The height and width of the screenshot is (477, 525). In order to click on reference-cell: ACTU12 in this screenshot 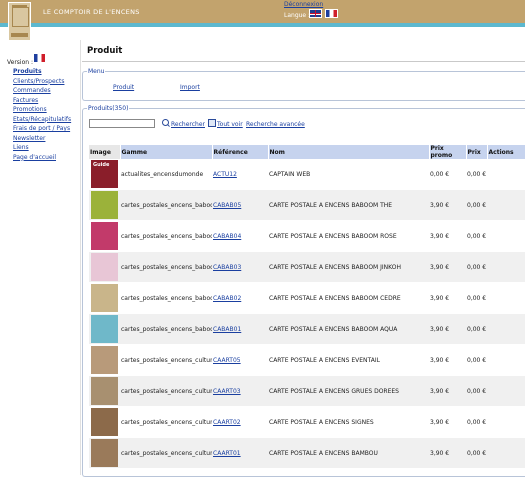, I will do `click(240, 174)`.